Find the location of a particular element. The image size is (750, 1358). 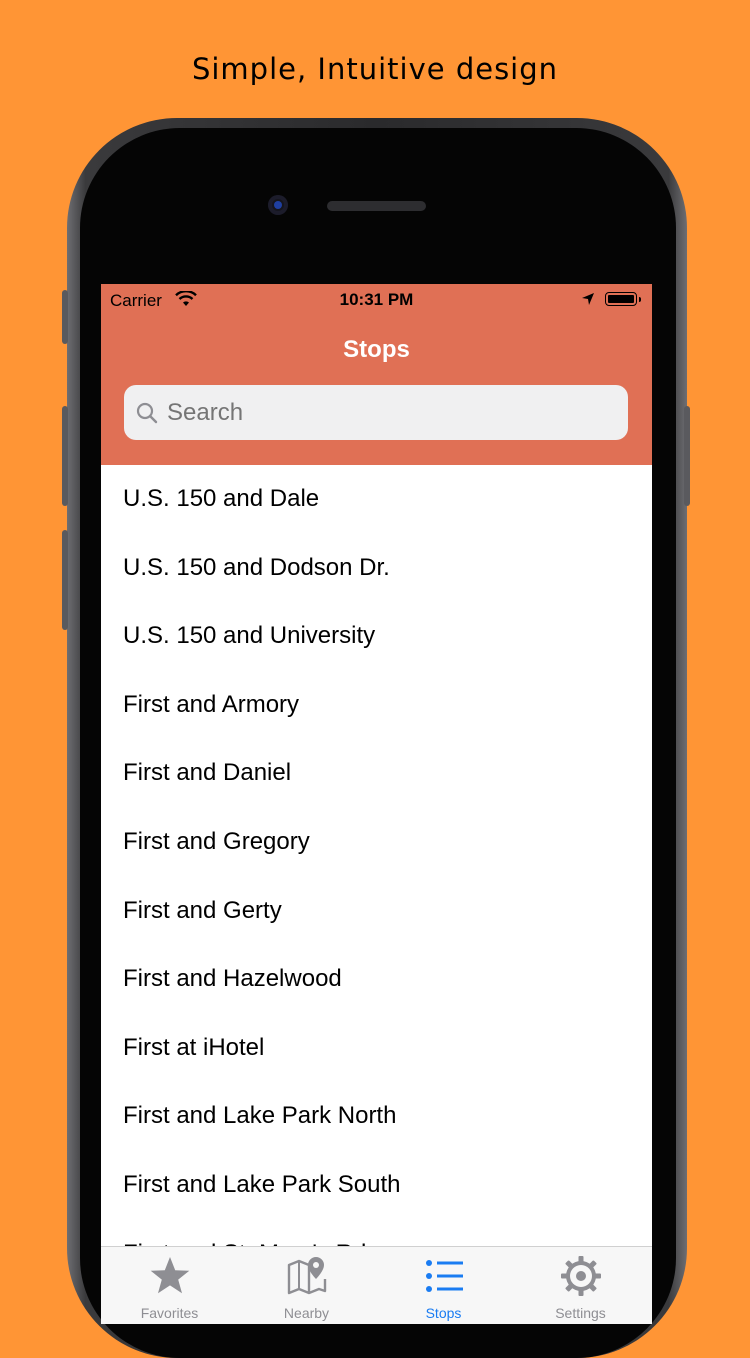

list-icon is located at coordinates (444, 1276).